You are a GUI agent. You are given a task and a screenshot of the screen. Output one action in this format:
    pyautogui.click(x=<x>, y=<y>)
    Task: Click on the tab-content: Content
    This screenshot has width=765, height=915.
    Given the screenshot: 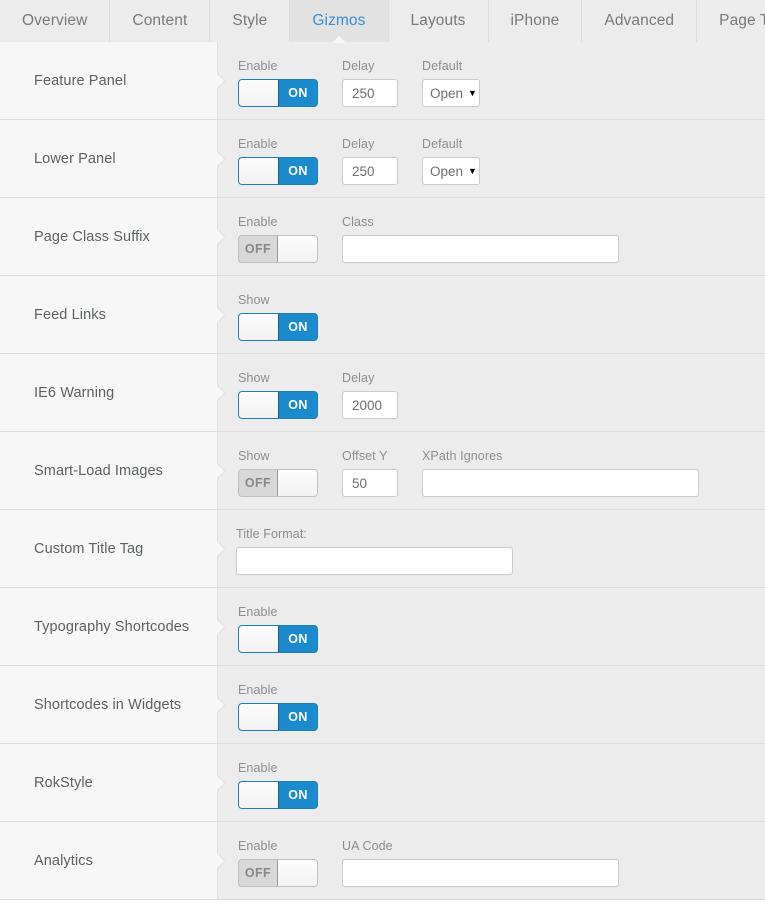 What is the action you would take?
    pyautogui.click(x=160, y=21)
    